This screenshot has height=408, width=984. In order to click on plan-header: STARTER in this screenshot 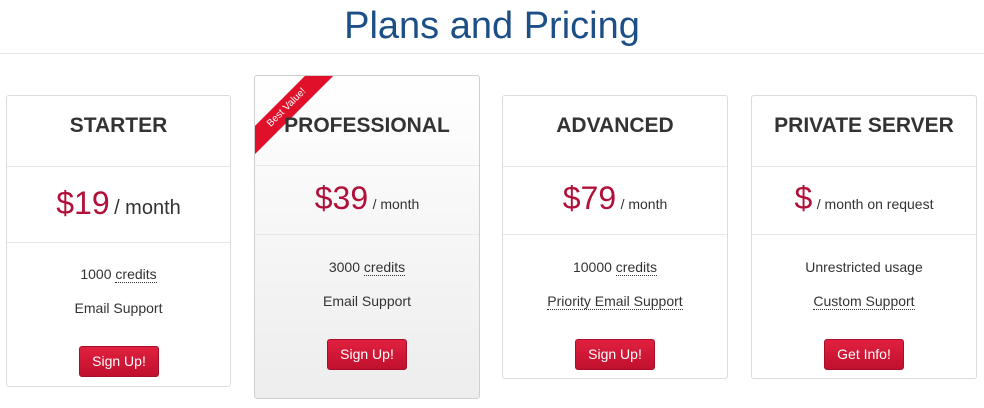, I will do `click(118, 126)`.